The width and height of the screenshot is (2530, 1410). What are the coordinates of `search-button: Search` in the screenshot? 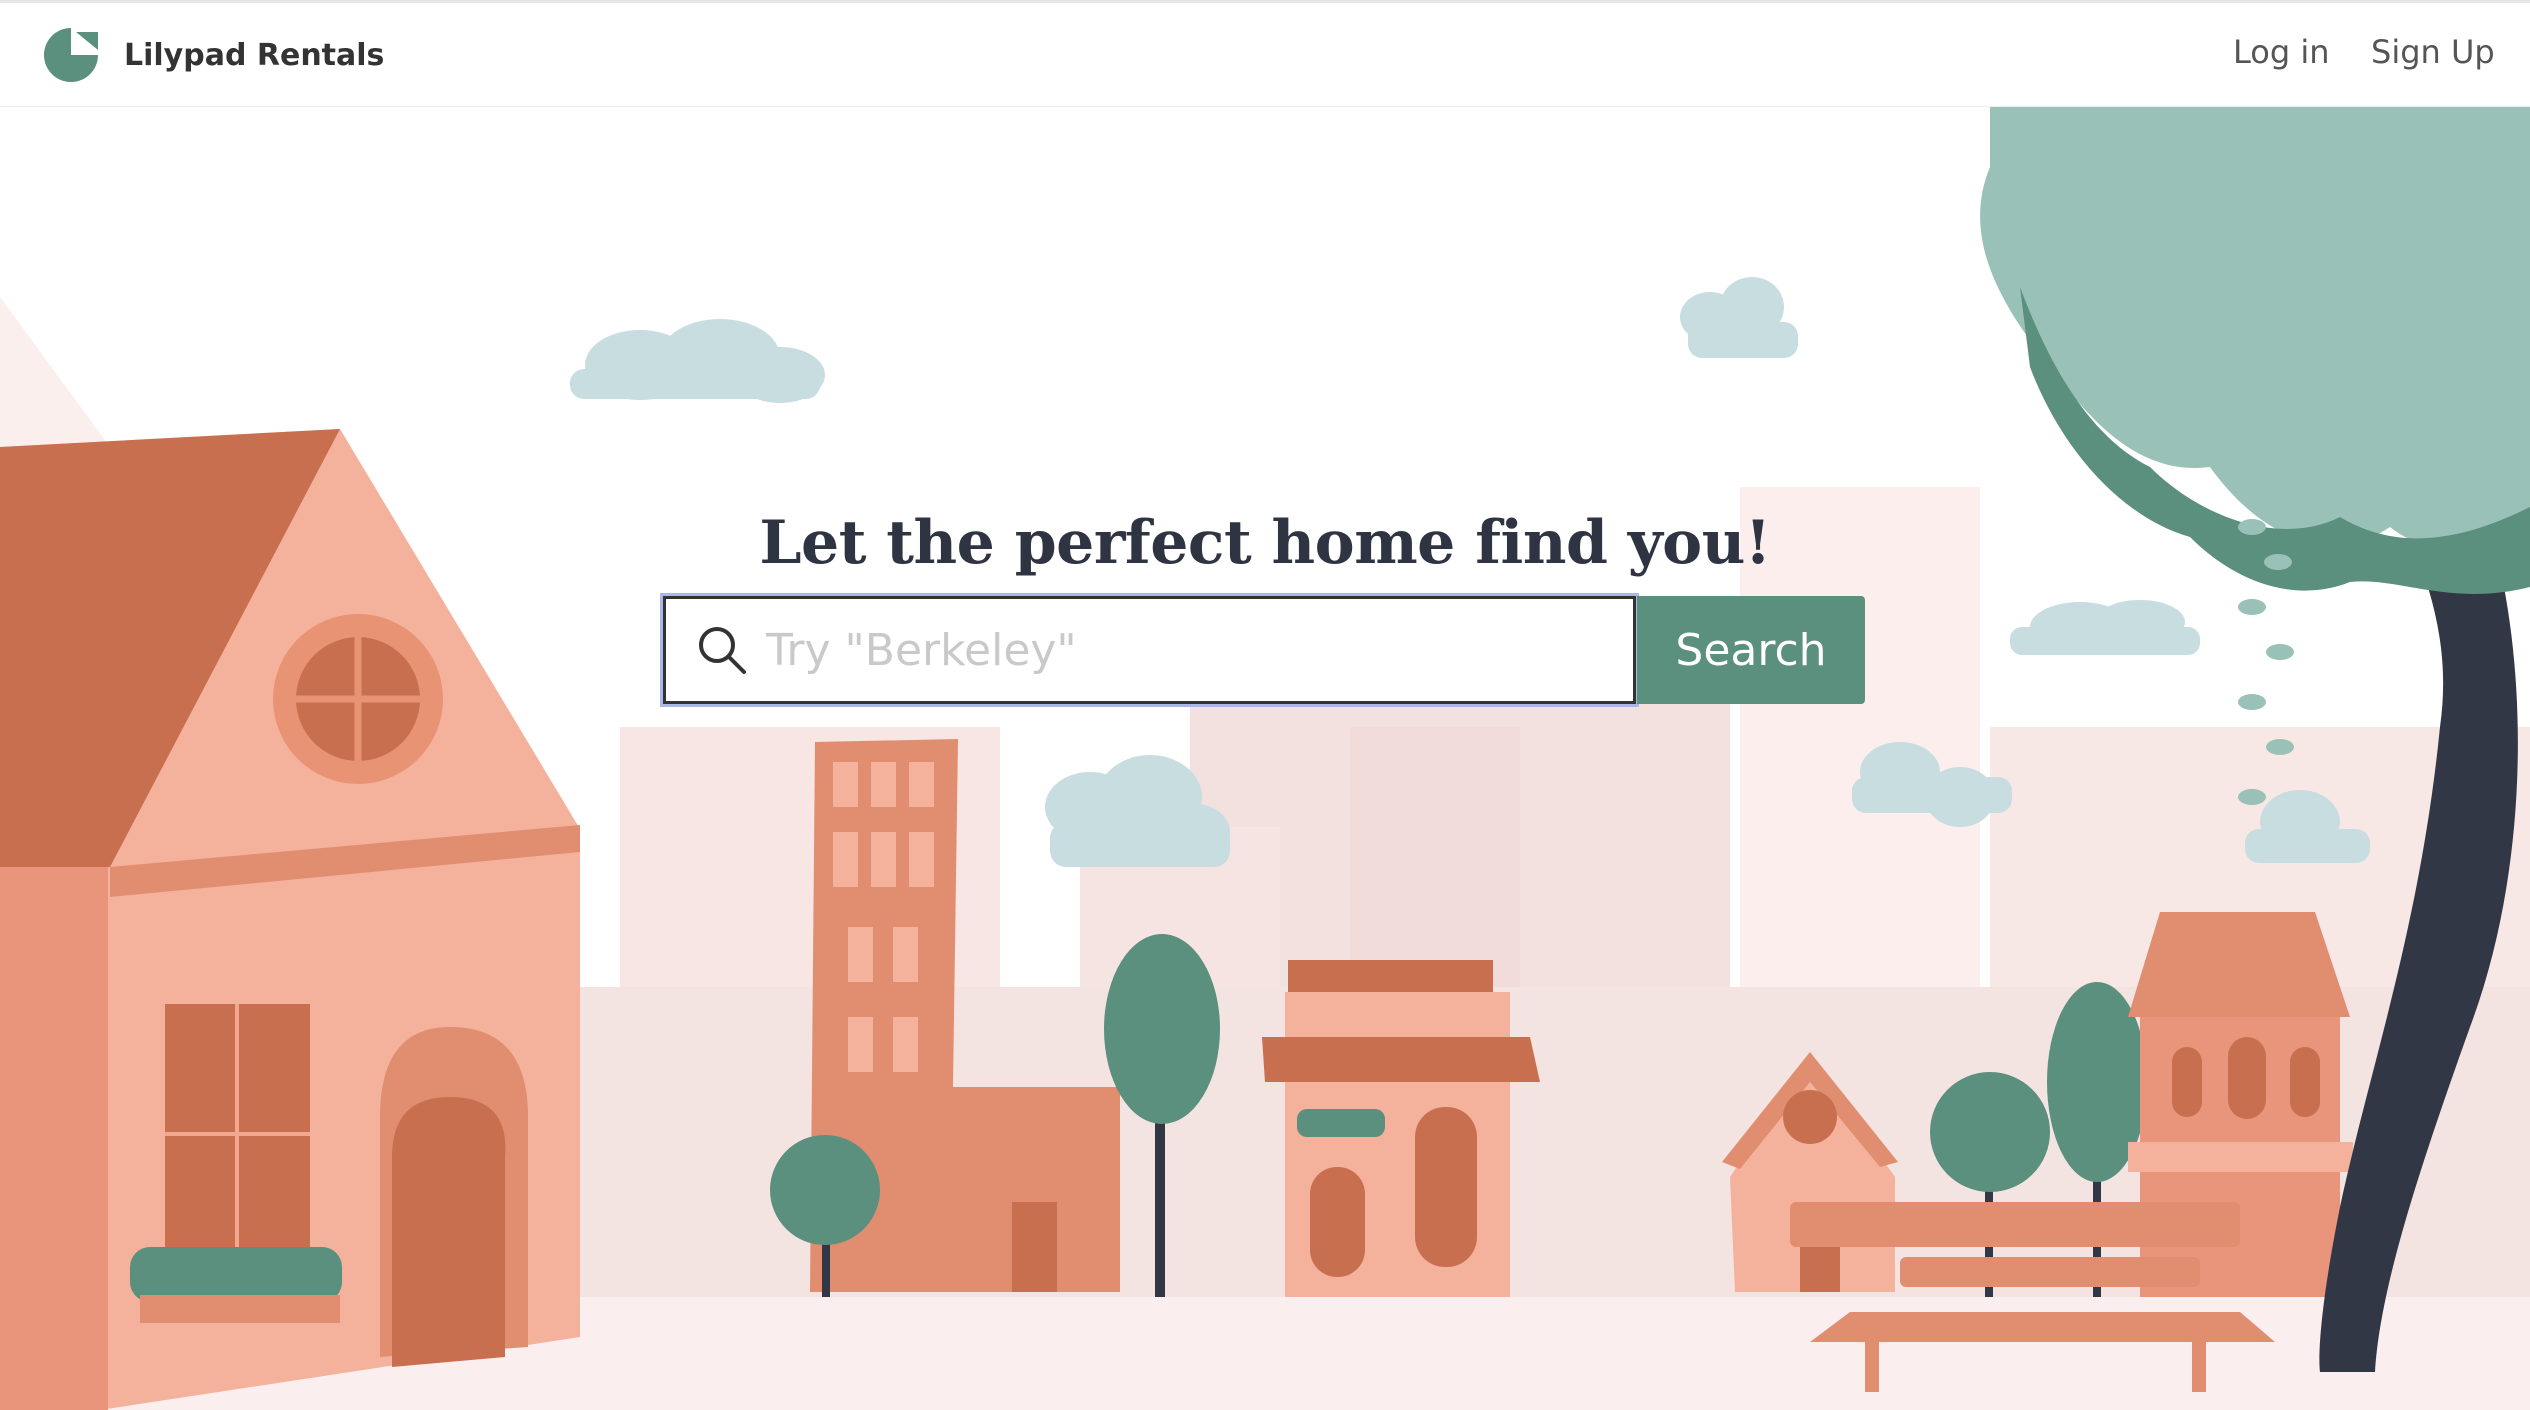 It's located at (1751, 650).